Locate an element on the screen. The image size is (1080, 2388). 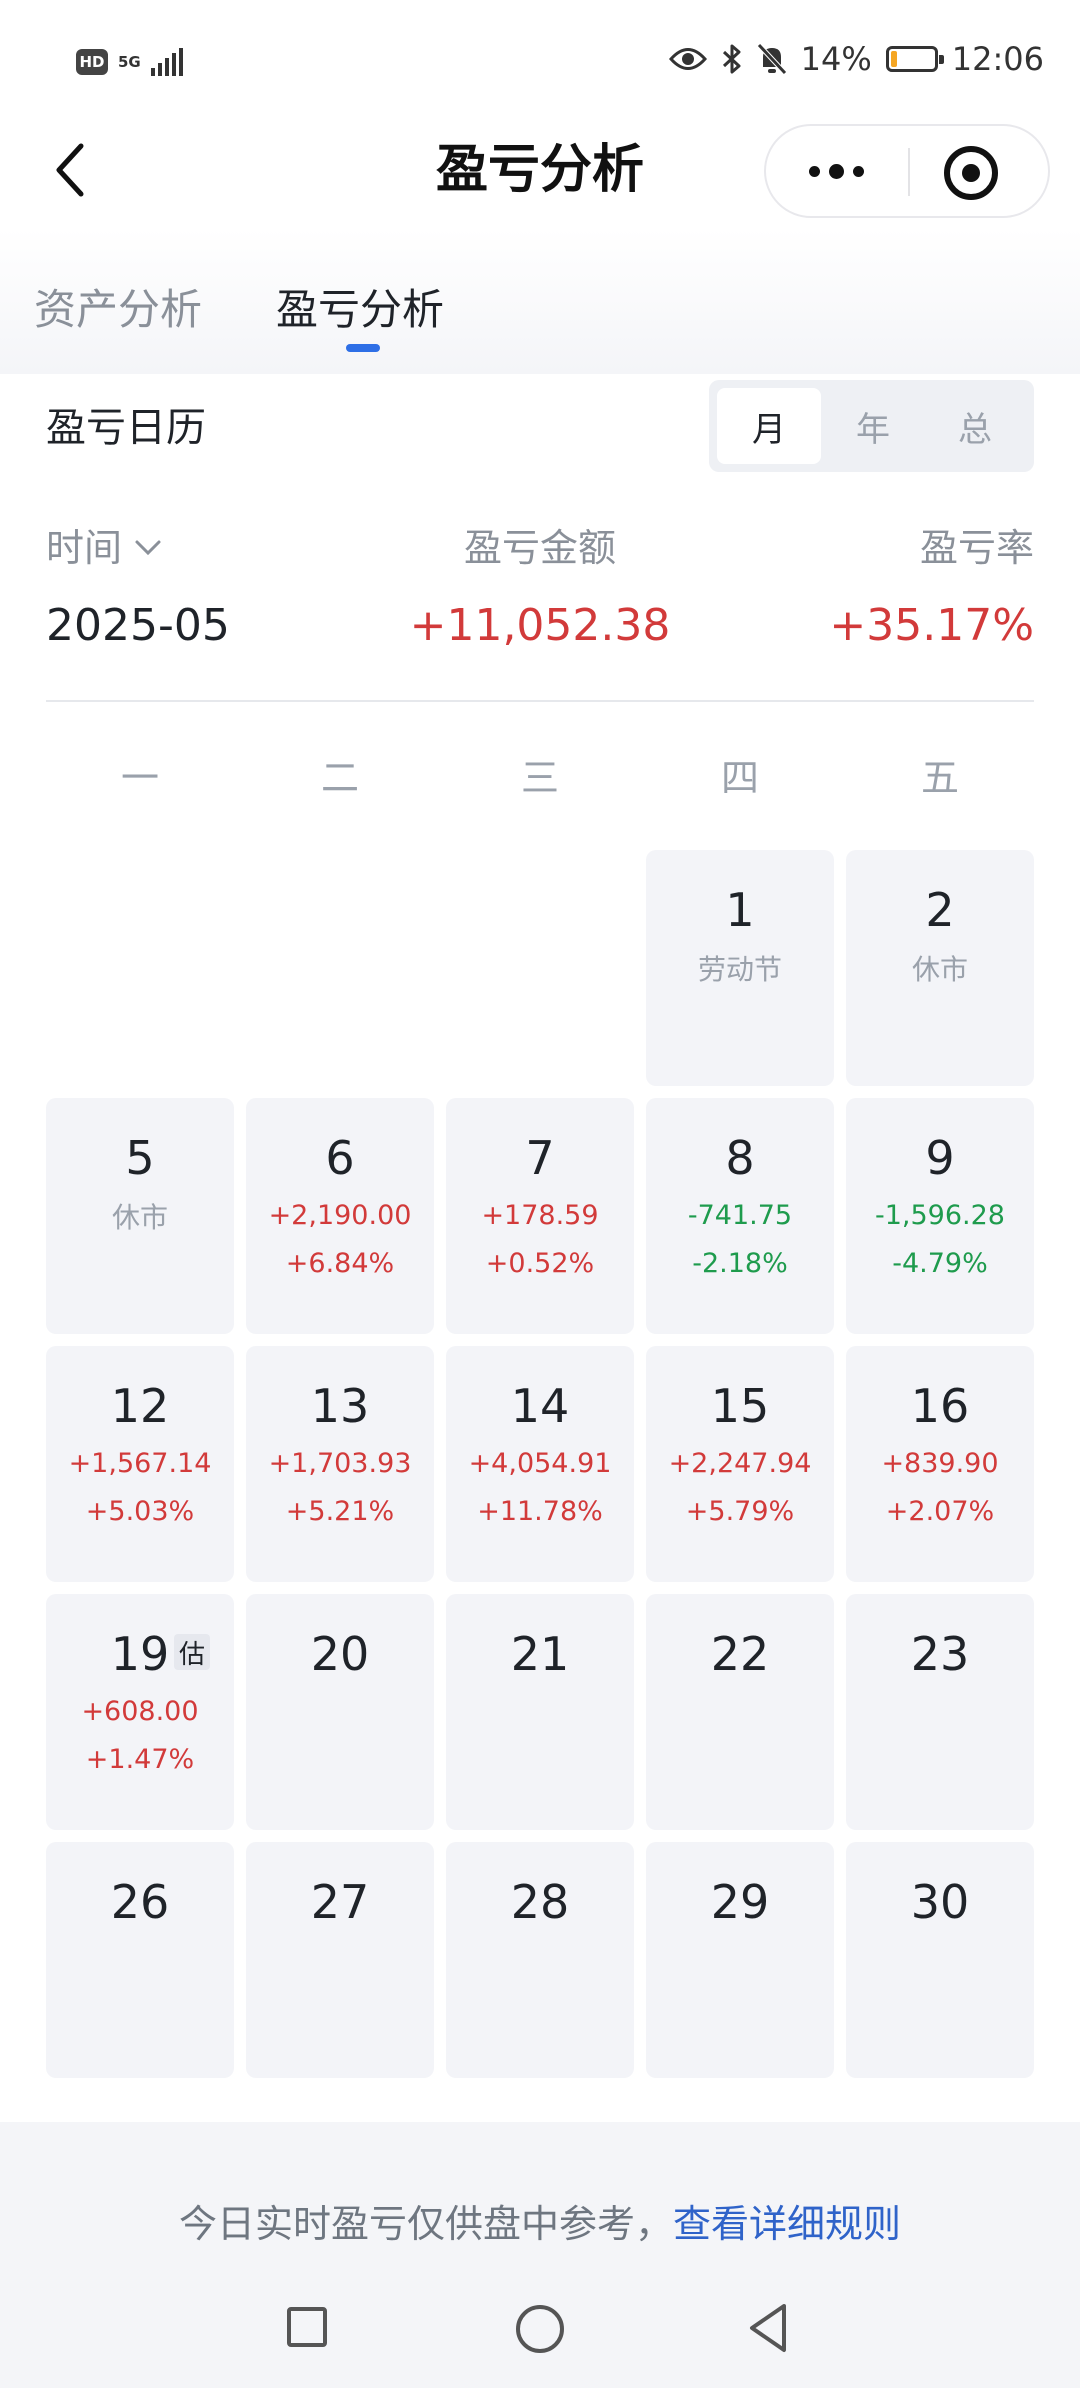
weekday-label: 三 is located at coordinates (539, 778).